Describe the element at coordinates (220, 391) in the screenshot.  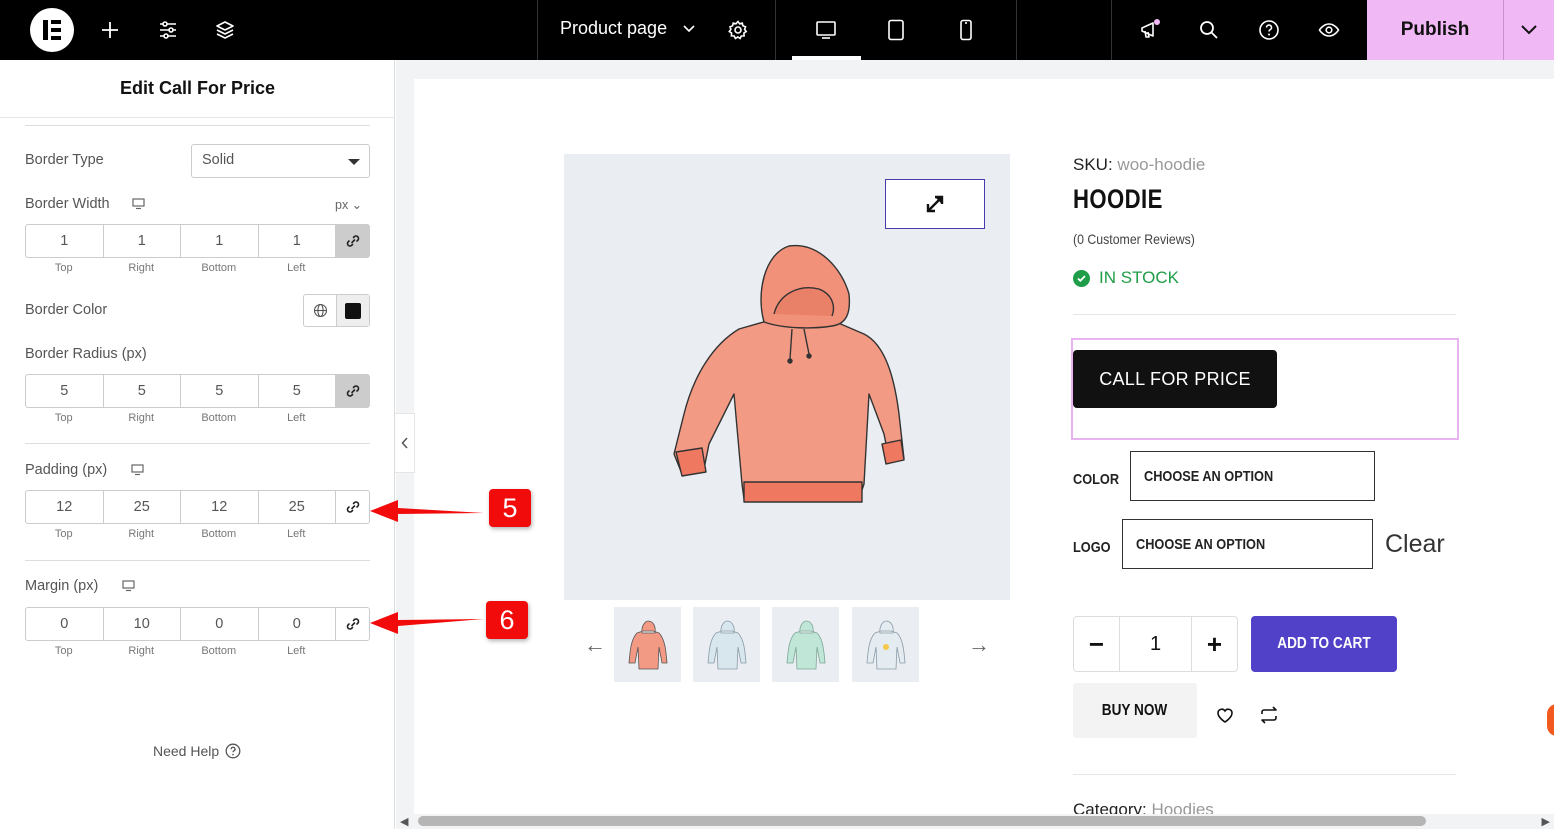
I see `border-radius-bottom-input: 5` at that location.